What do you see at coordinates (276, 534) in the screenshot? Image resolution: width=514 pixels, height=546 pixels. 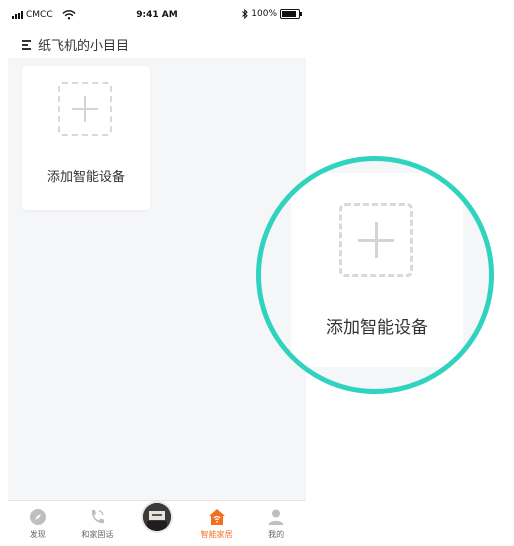 I see `tab-label: 我的` at bounding box center [276, 534].